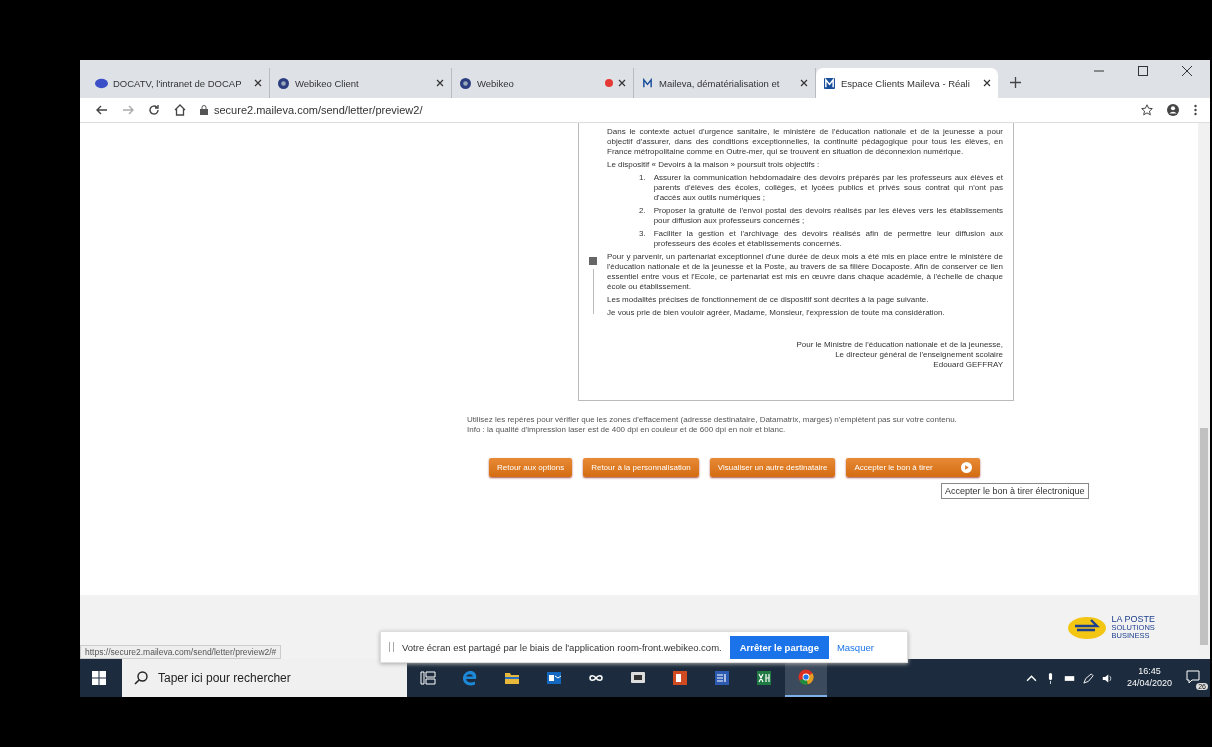 This screenshot has height=747, width=1212. Describe the element at coordinates (805, 272) in the screenshot. I see `letter-paragraph: Pour y parvenir, un partenariat exceptionnel d'une durée de deux mois a été mis en place entre le ministère de l'éducation nationale et de la jeunesse et la Poste, au travers de sa filière Docaposte. Afin de conserver ce lien essentiel entre vous et l'Ecole, ce partenariat est mis en œuvre dans chaque académie, à l'échelle de chaque école ou établissement.` at that location.